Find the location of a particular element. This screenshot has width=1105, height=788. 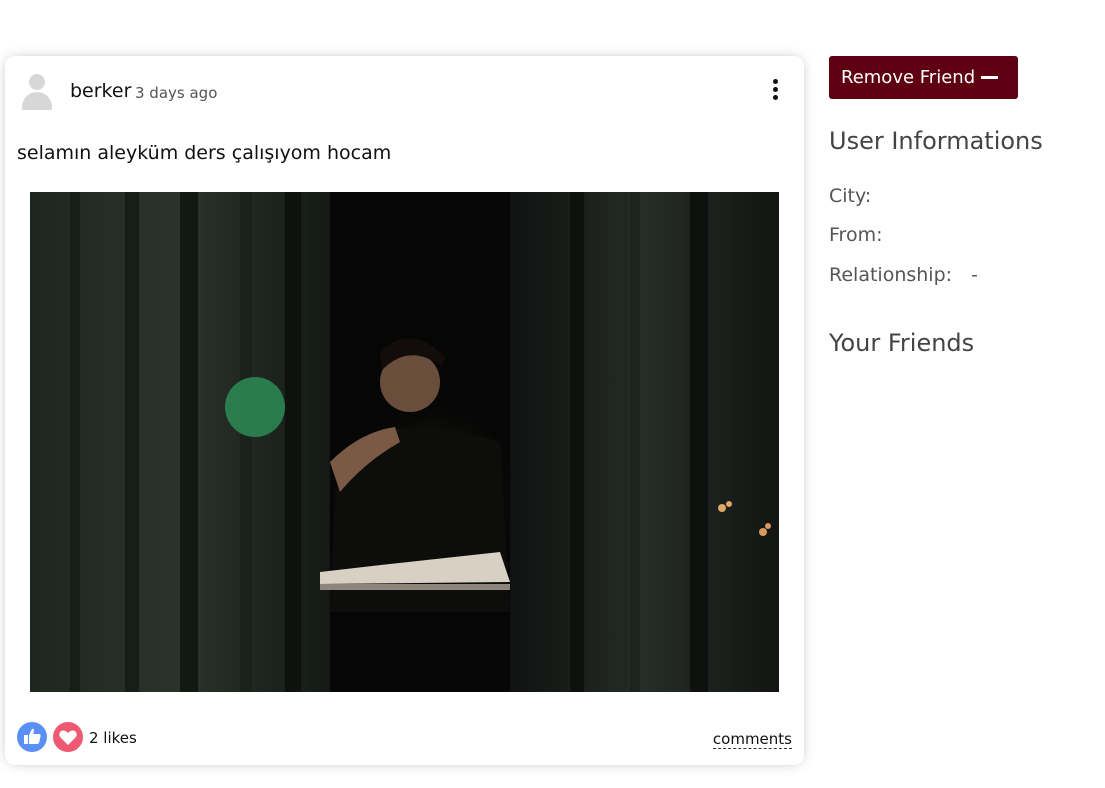

remove-friend-label: Remove Friend is located at coordinates (908, 77).